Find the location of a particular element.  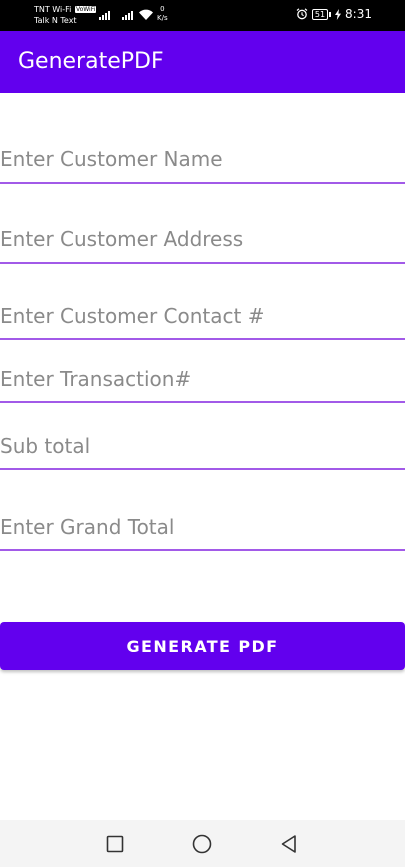

app-bar: GeneratePDF is located at coordinates (202, 62).